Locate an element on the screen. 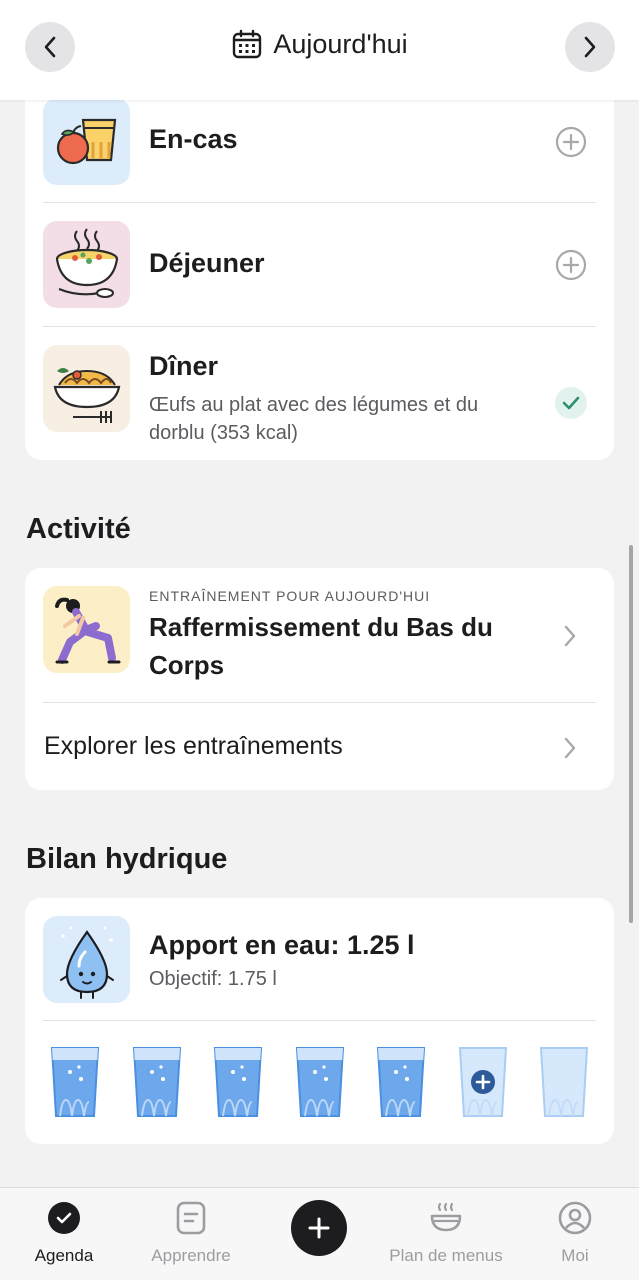 The image size is (639, 1280). meal-logged-check is located at coordinates (571, 403).